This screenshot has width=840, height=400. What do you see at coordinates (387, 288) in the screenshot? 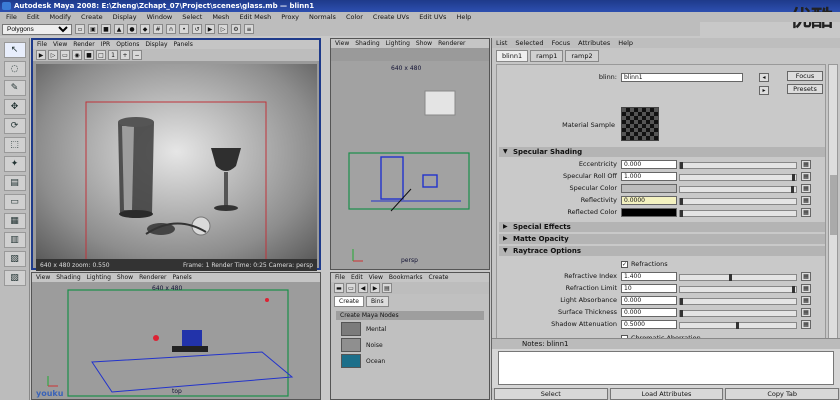
I see `hs-tab-icon: ▤` at bounding box center [387, 288].